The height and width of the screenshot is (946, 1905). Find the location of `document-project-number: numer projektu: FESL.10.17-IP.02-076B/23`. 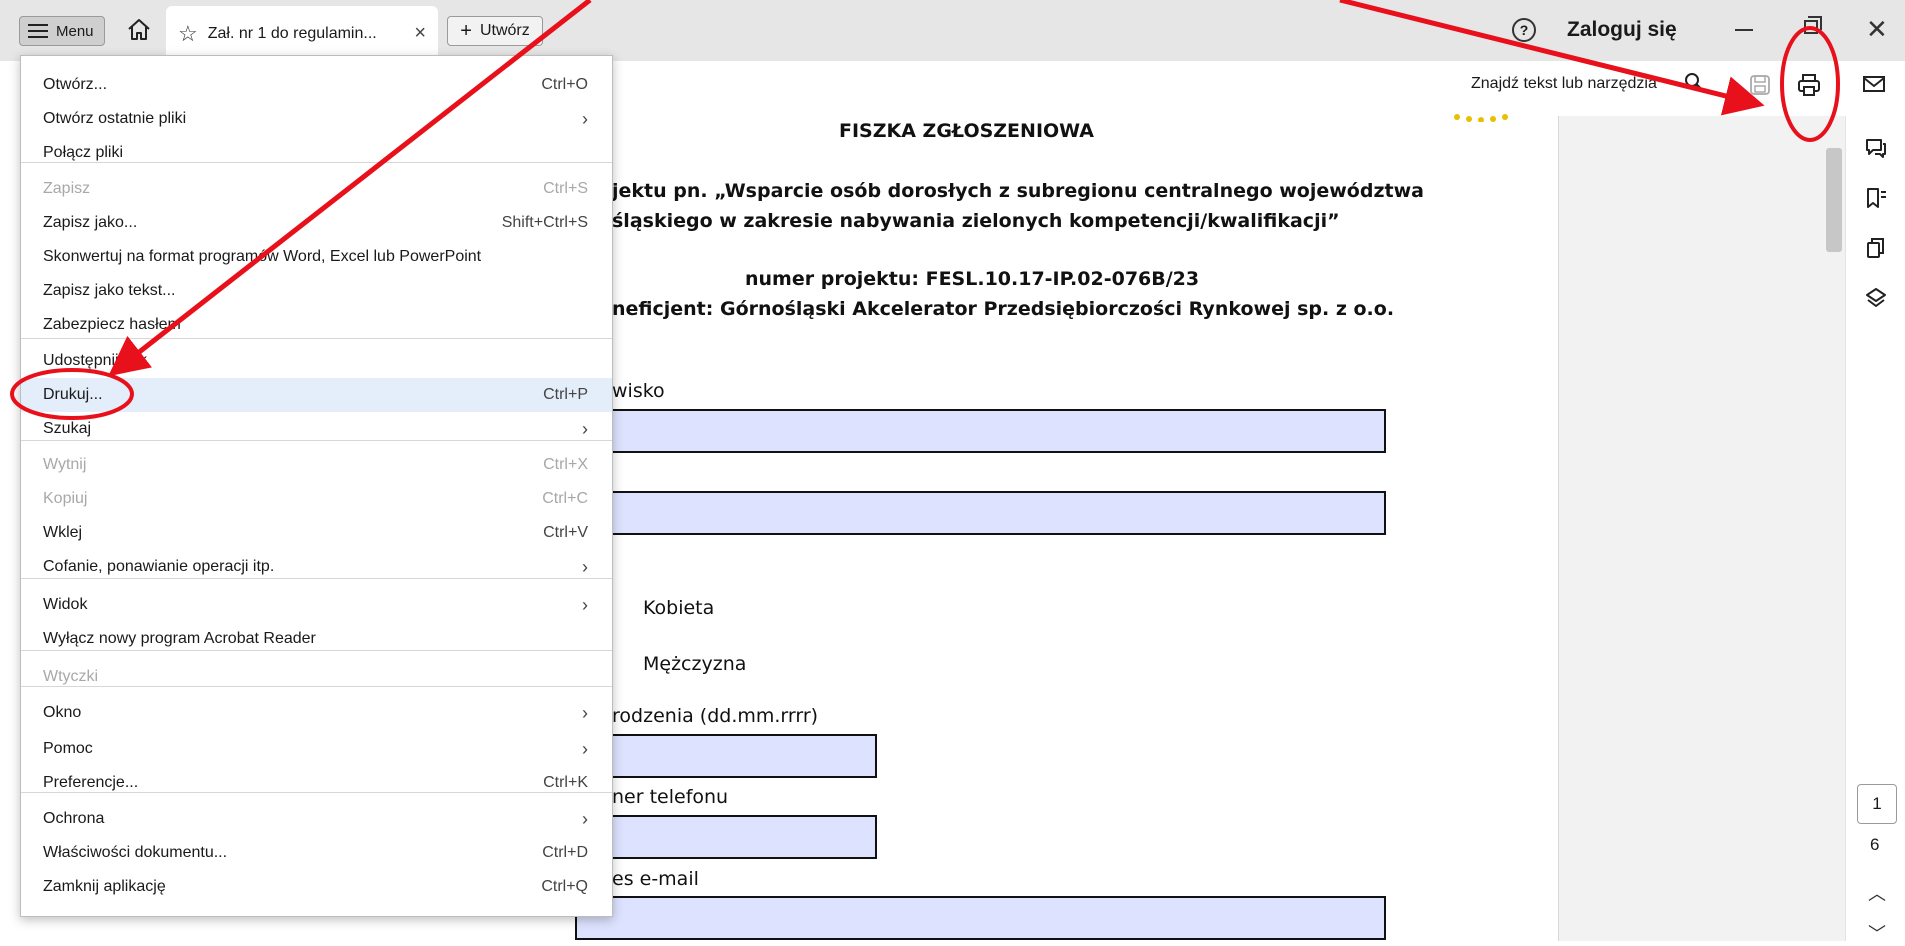

document-project-number: numer projektu: FESL.10.17-IP.02-076B/23 is located at coordinates (972, 279).